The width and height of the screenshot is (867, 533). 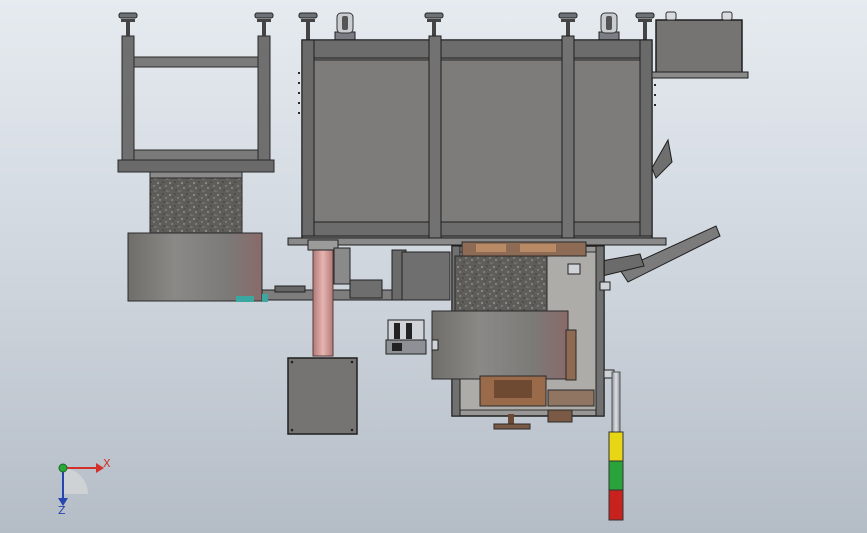 I want to click on motor-box, so click(x=322, y=396).